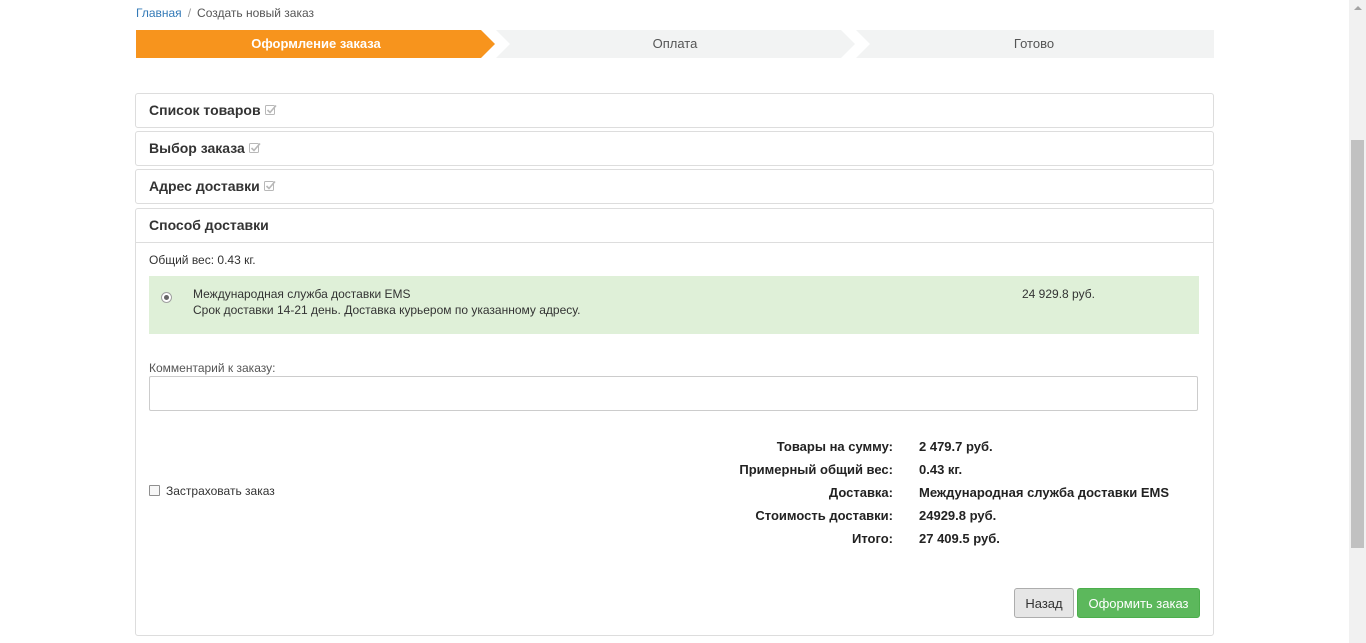 The image size is (1366, 643). I want to click on summary-row-delivery-cost: Стоимость доставки: 24929.8 руб., so click(674, 516).